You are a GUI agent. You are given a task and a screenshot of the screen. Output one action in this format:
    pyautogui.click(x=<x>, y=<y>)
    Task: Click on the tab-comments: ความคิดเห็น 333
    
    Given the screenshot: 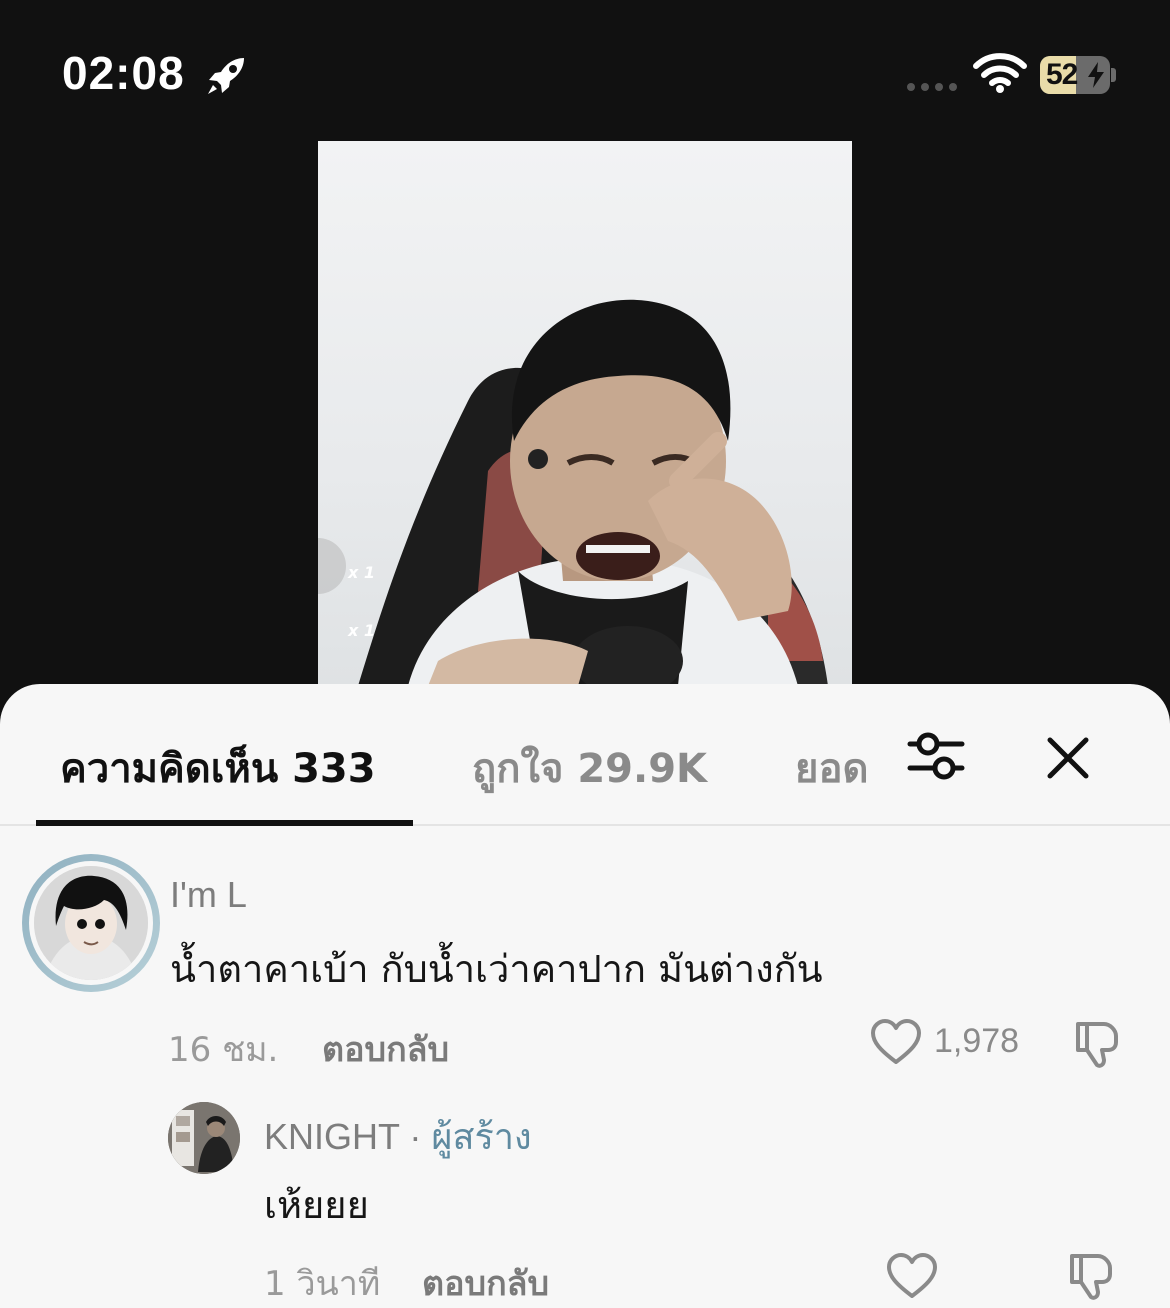 What is the action you would take?
    pyautogui.click(x=218, y=768)
    